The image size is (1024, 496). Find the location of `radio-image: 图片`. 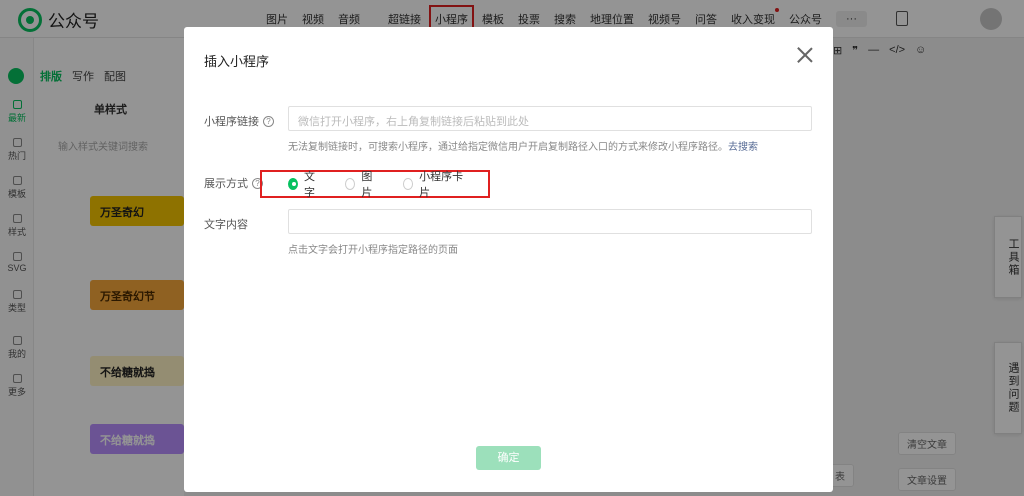

radio-image: 图片 is located at coordinates (361, 184).